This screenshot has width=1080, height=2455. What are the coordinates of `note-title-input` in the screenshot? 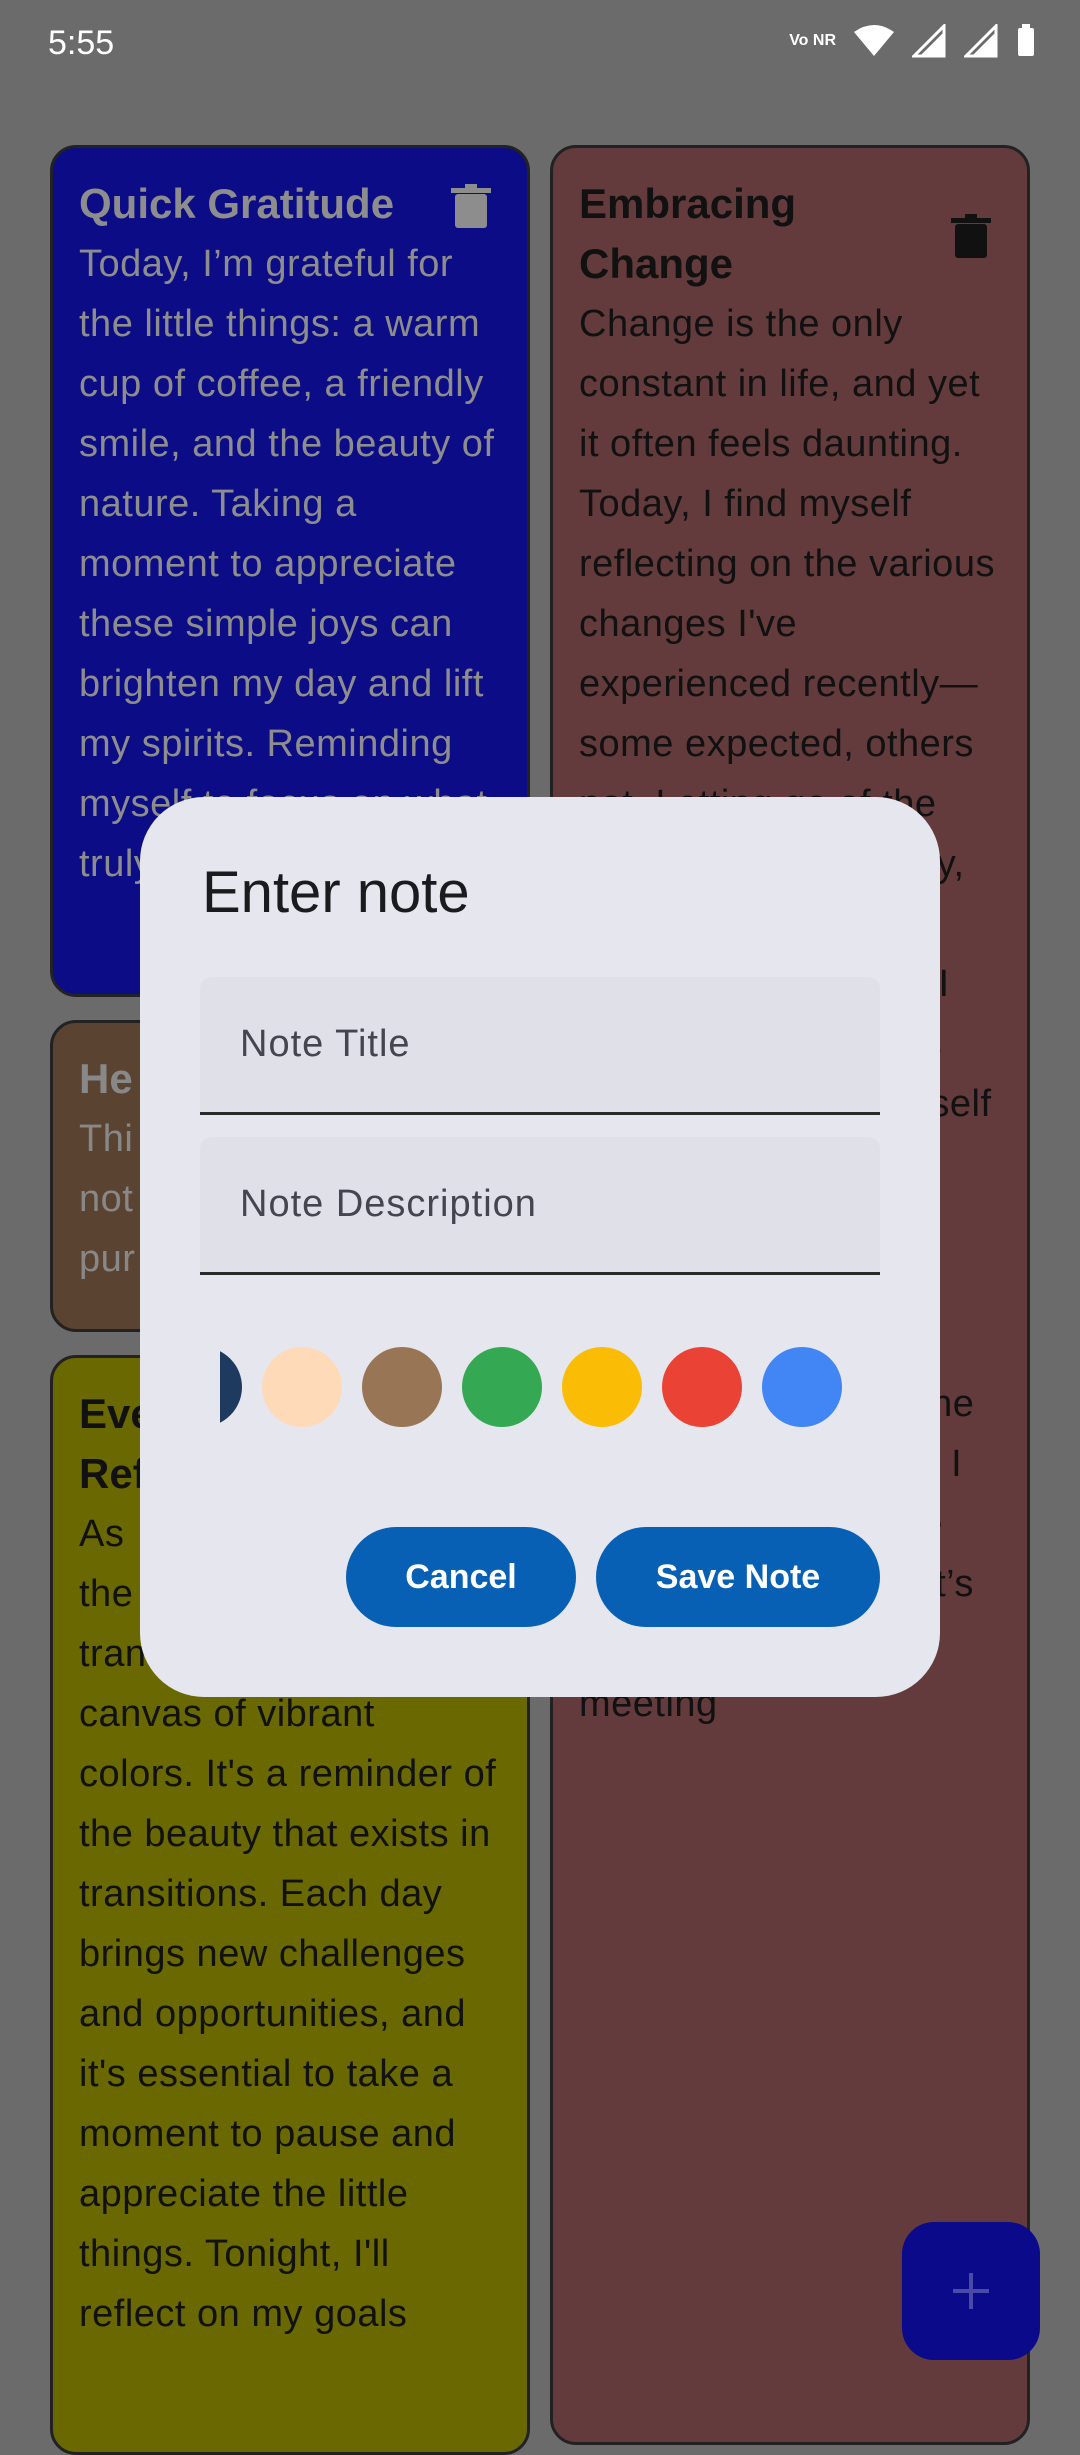 It's located at (540, 1044).